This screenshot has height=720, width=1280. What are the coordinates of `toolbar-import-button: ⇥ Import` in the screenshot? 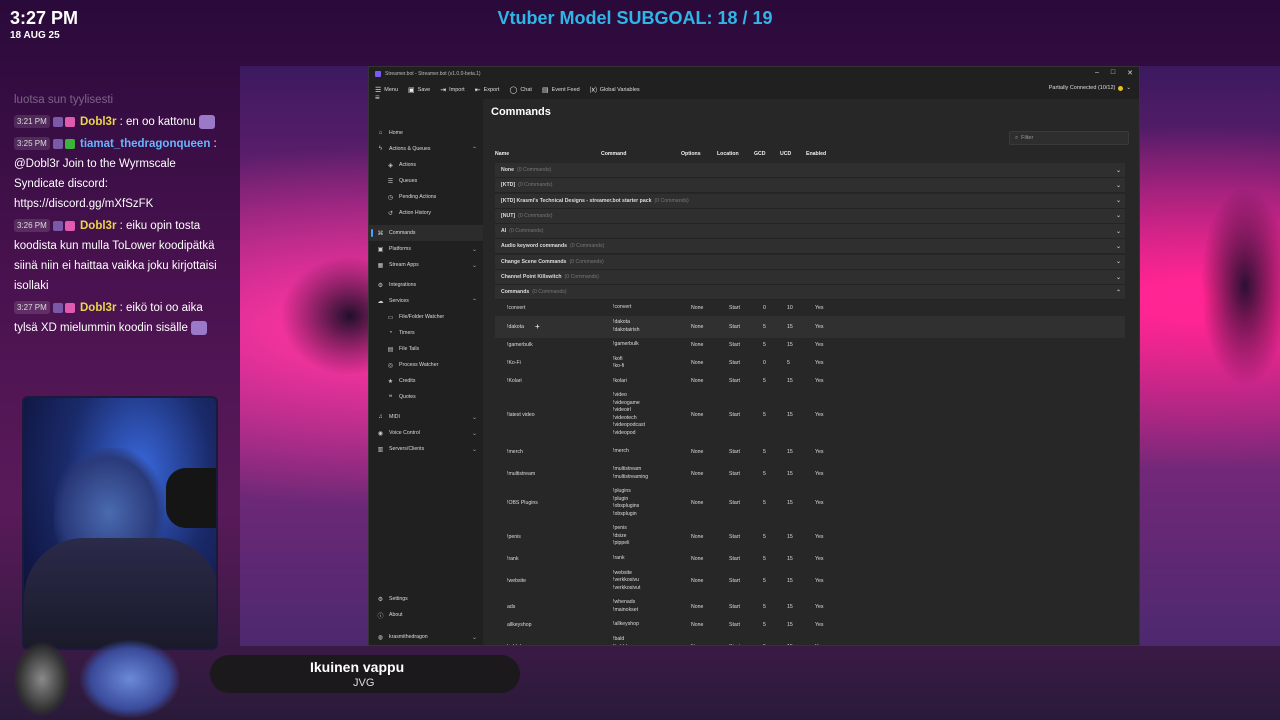 It's located at (452, 90).